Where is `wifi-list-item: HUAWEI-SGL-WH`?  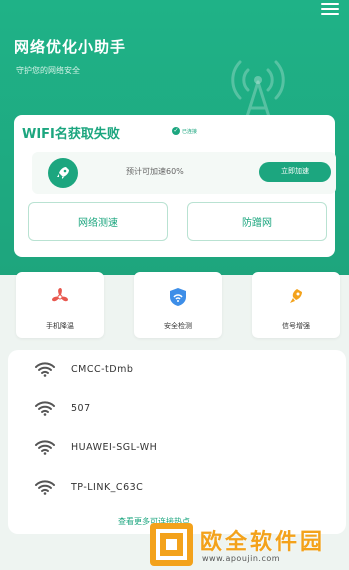 wifi-list-item: HUAWEI-SGL-WH is located at coordinates (95, 447).